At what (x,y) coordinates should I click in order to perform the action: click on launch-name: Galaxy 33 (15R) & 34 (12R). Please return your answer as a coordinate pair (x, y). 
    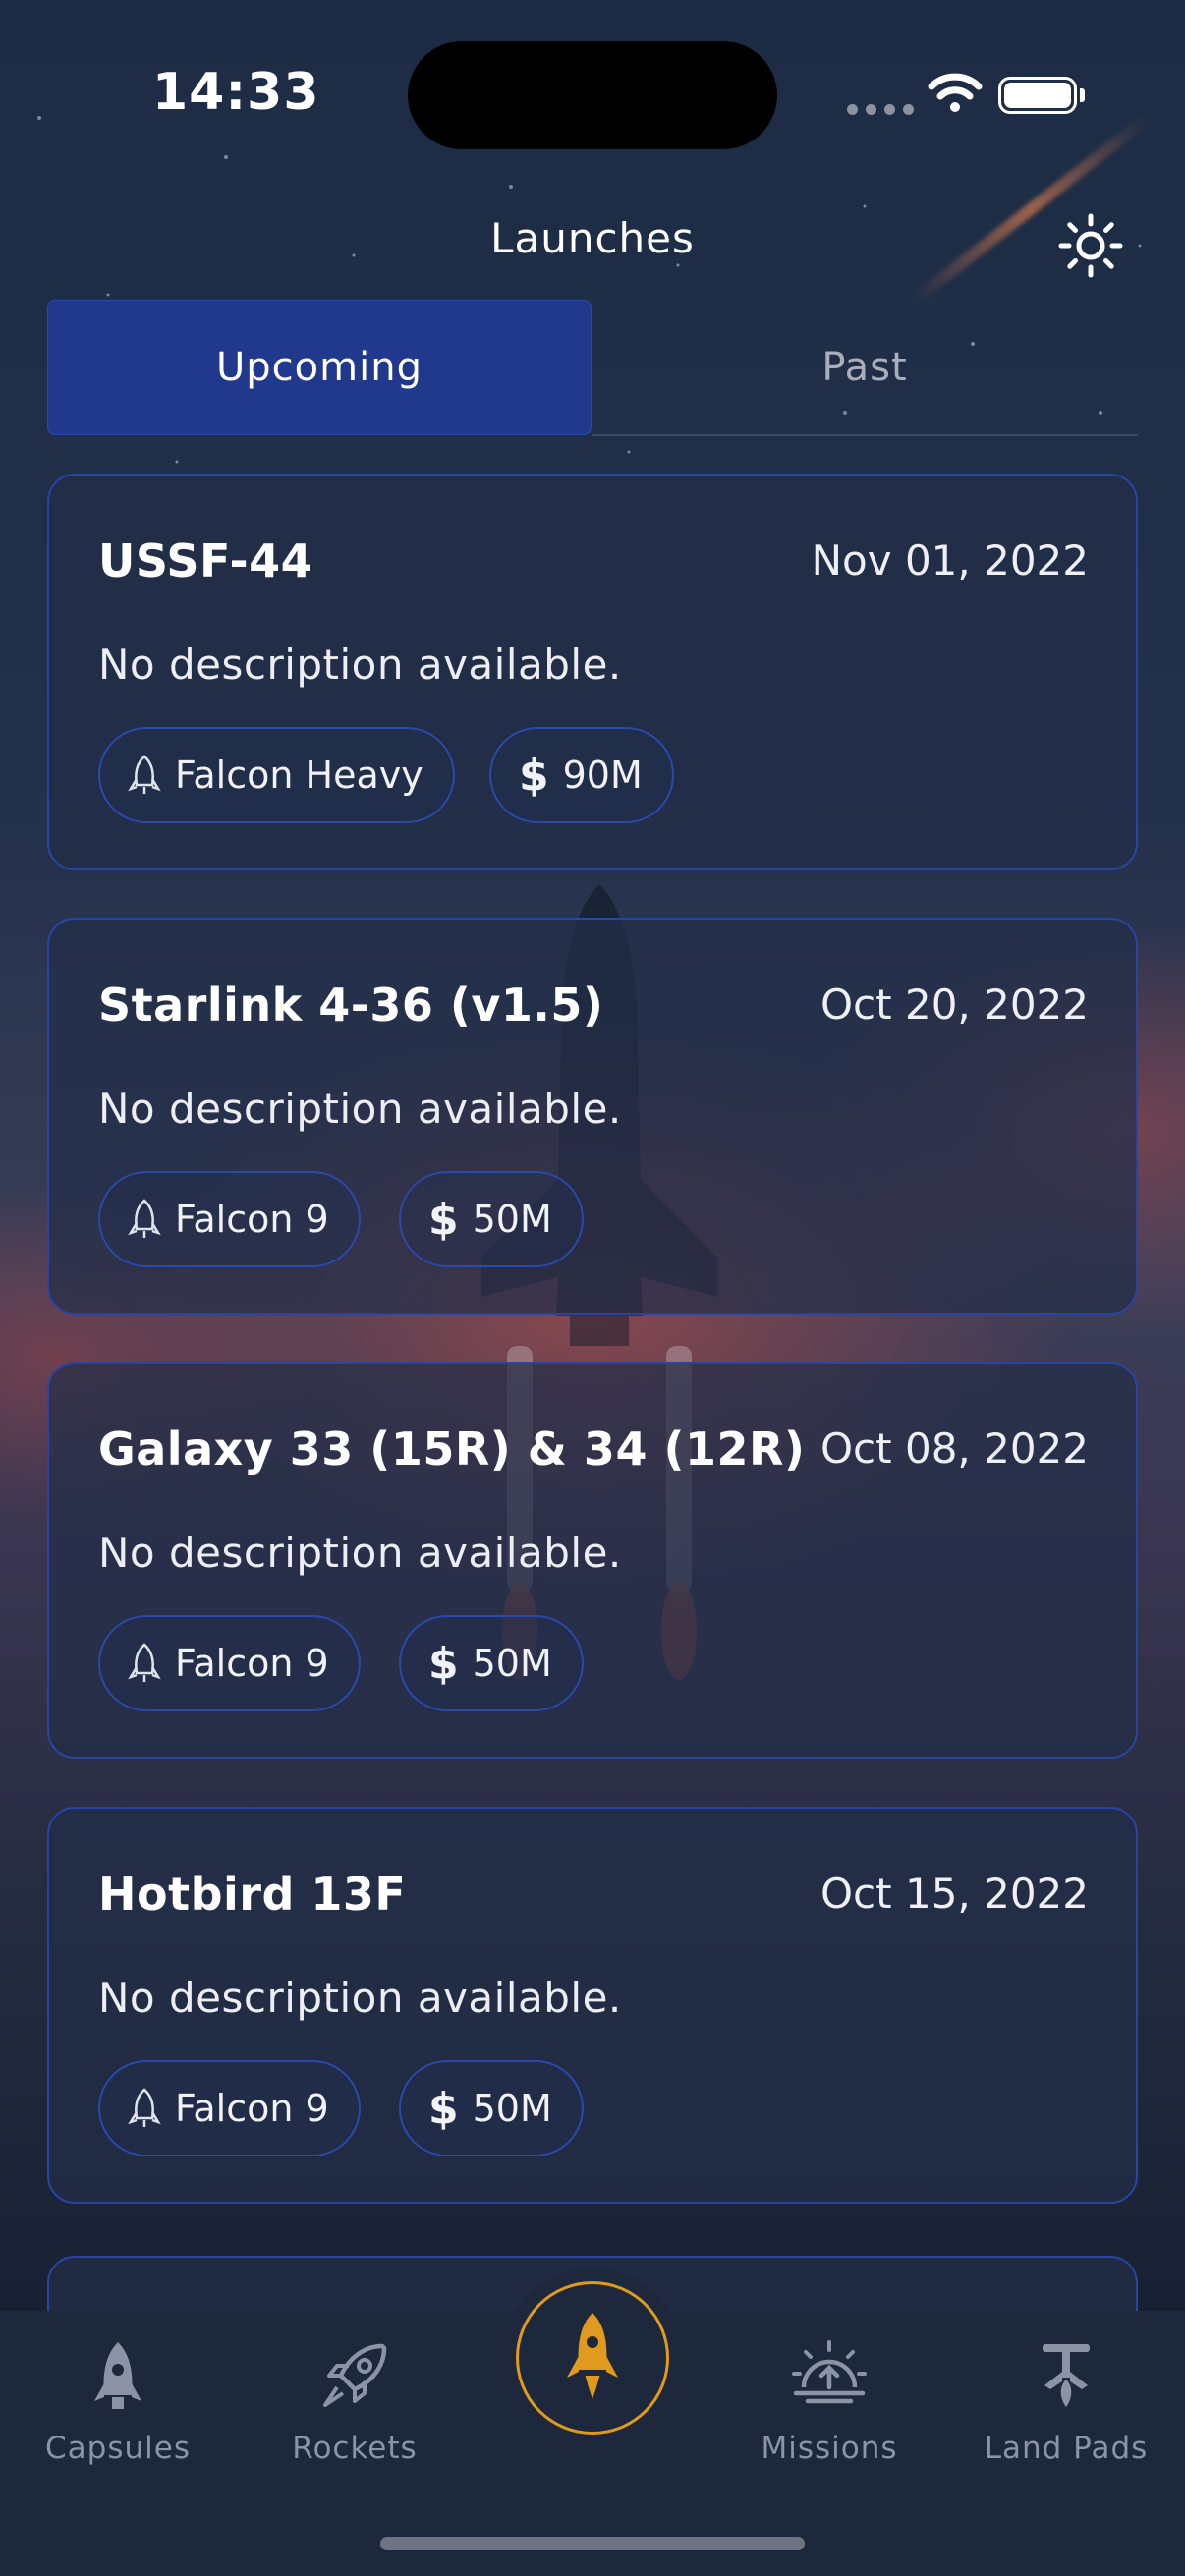
    Looking at the image, I should click on (452, 1449).